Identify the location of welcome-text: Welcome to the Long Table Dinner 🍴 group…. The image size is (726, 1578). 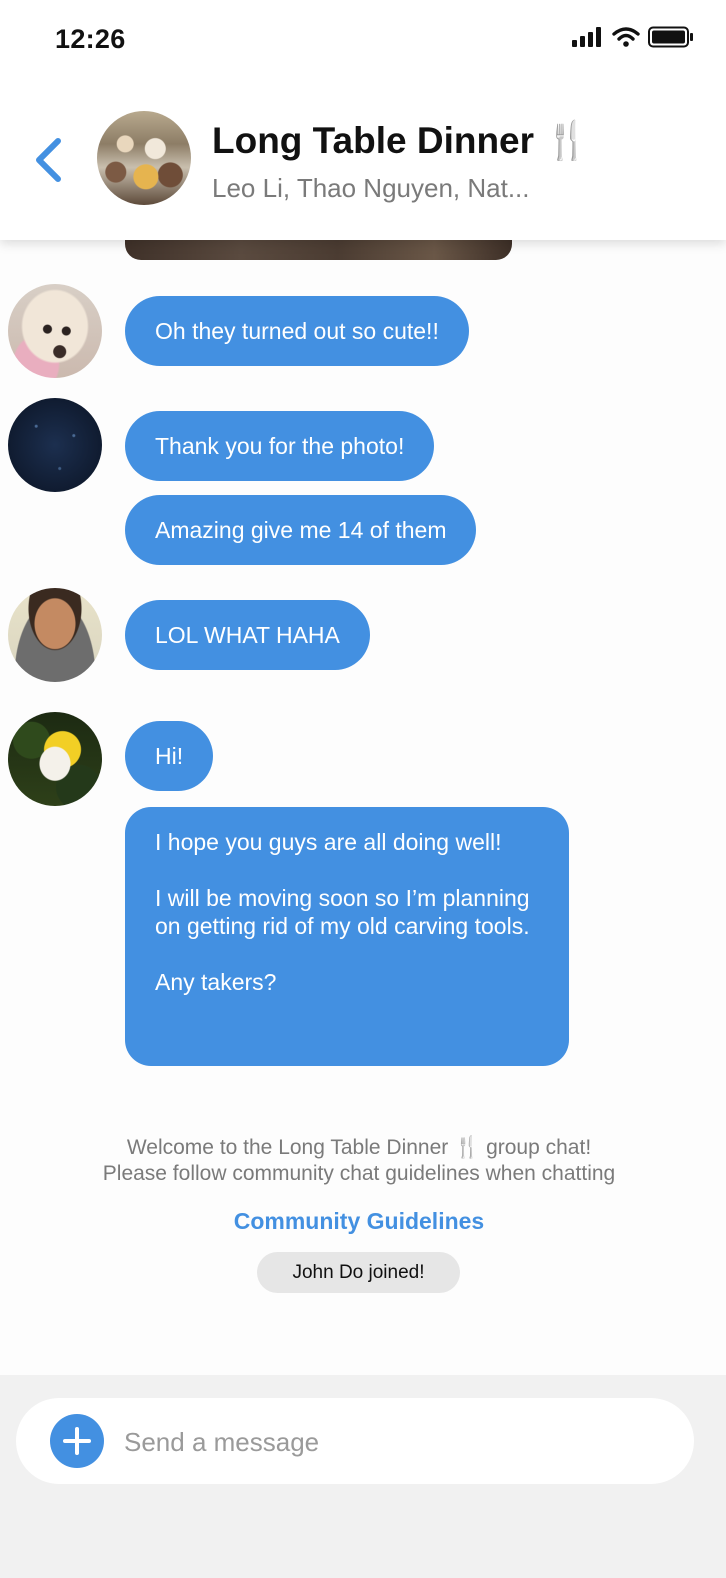
(359, 1147).